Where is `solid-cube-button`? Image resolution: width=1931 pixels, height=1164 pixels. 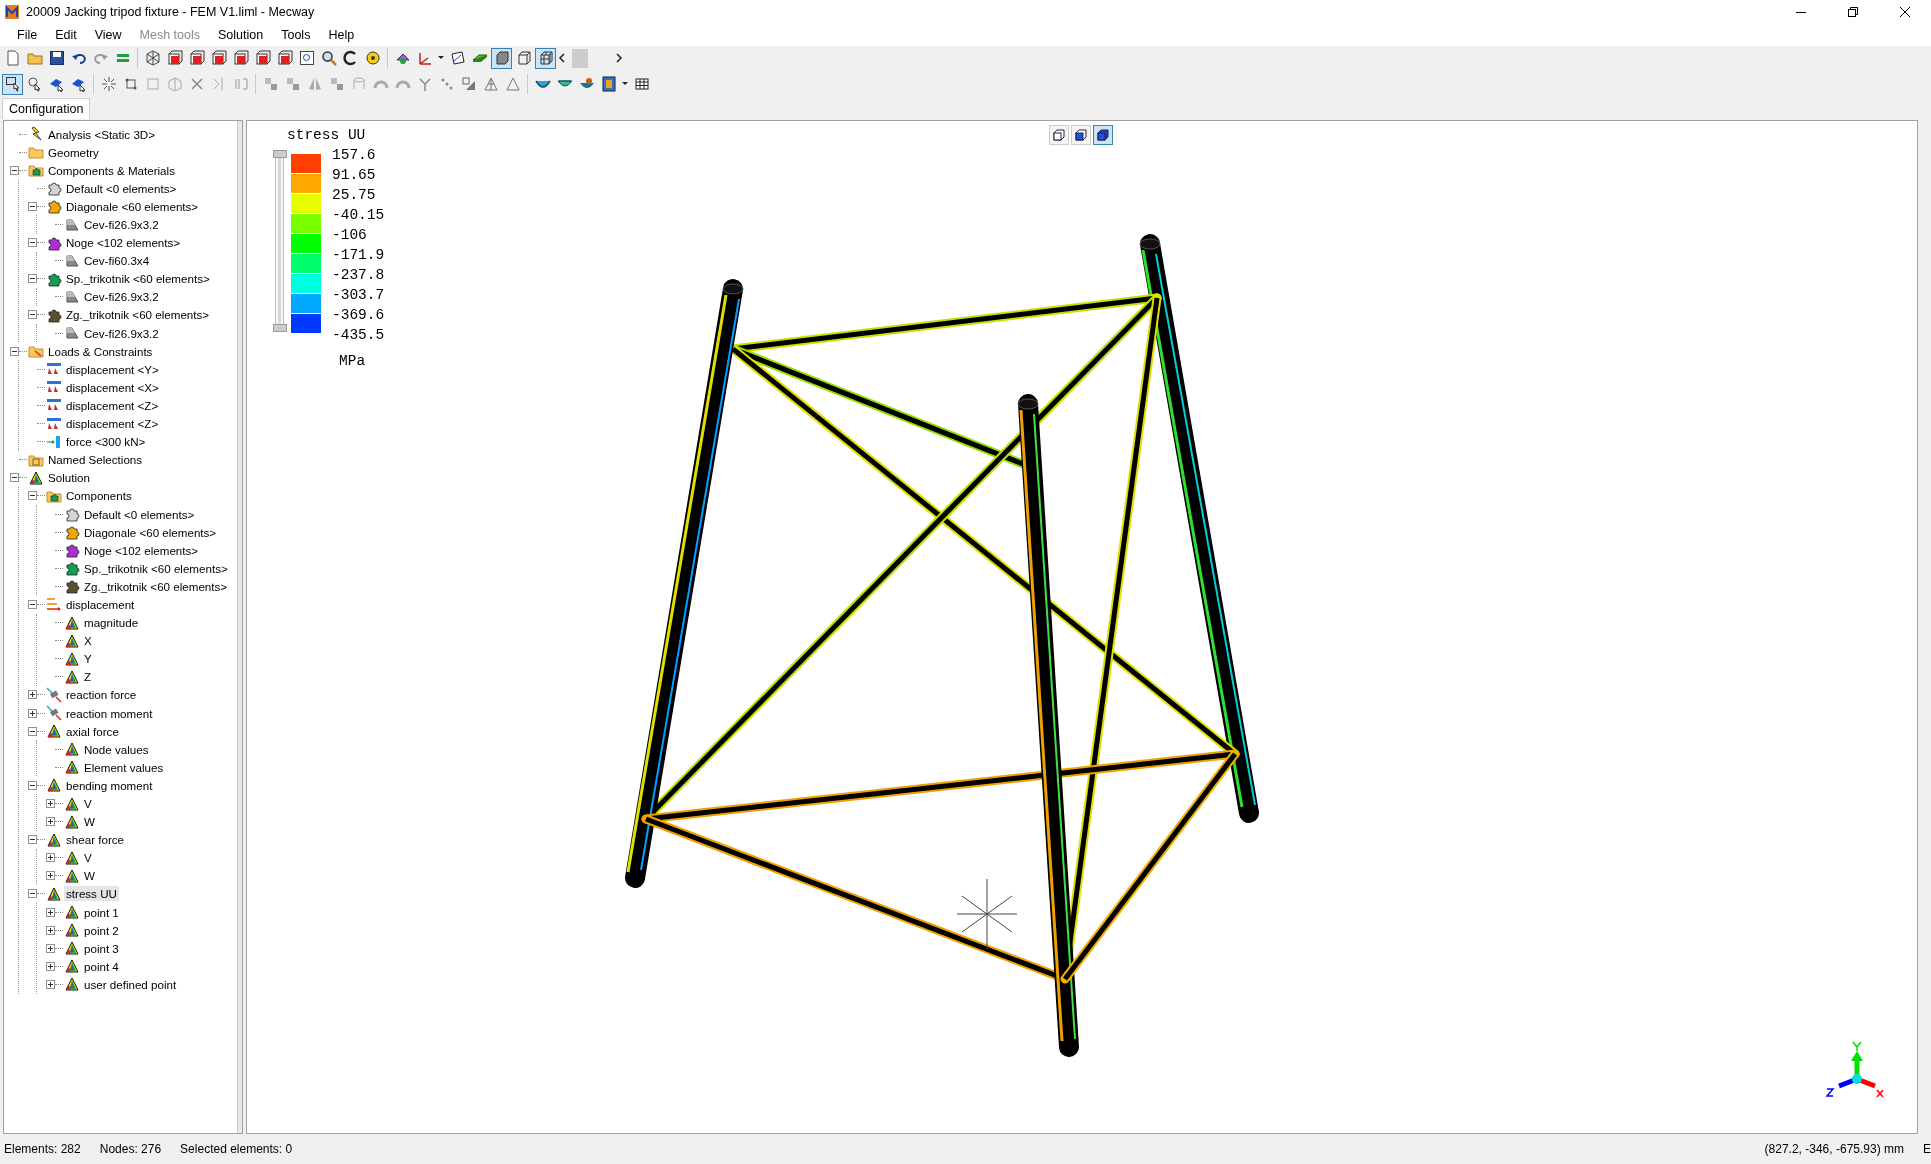 solid-cube-button is located at coordinates (1103, 135).